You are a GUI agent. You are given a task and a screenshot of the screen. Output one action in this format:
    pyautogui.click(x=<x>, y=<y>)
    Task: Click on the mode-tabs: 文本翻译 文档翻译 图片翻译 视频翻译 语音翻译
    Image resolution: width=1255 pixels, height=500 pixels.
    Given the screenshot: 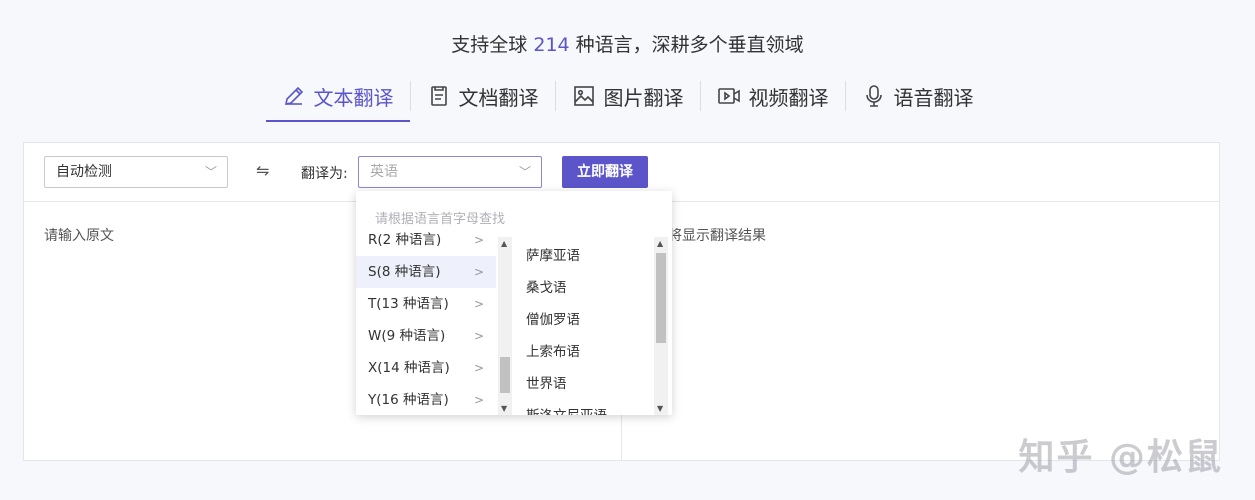 What is the action you would take?
    pyautogui.click(x=627, y=99)
    